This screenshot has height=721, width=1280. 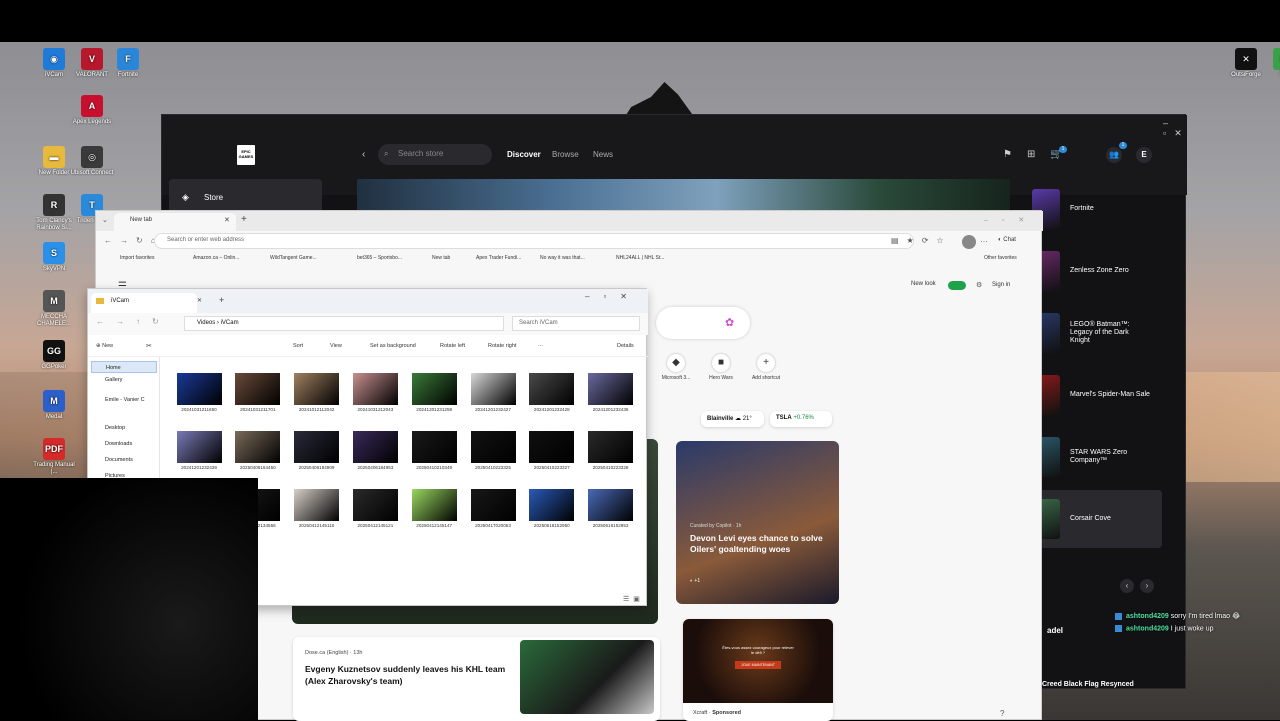 I want to click on file-thumbnail: 20241201232427, so click(x=493, y=392).